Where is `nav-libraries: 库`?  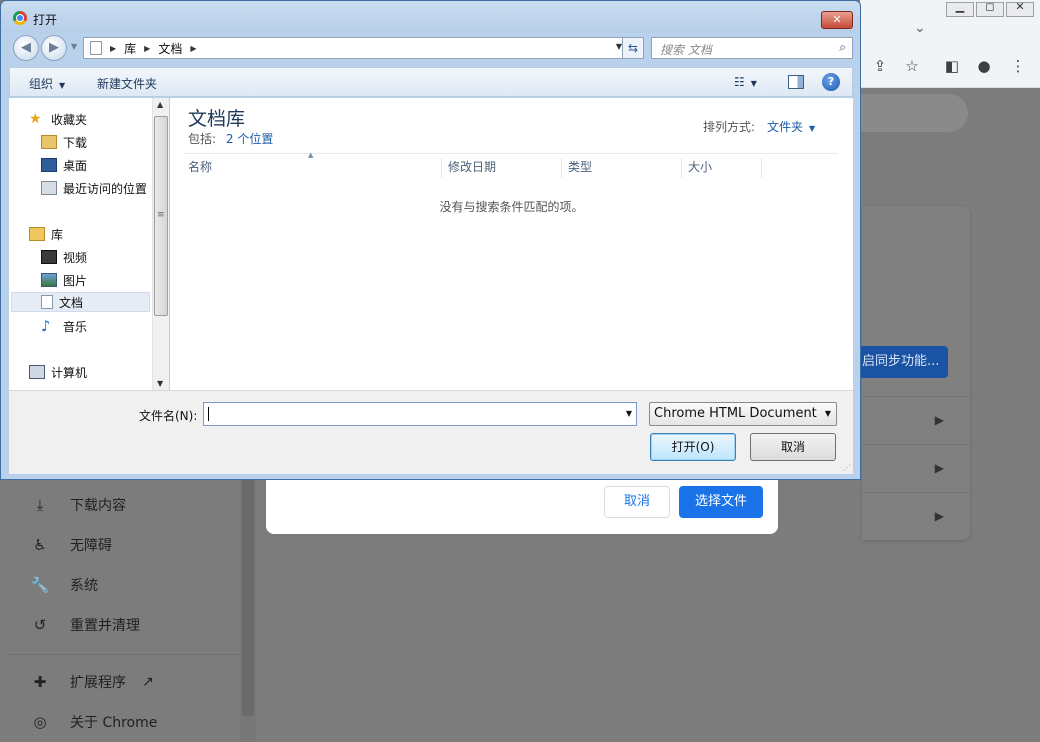 nav-libraries: 库 is located at coordinates (46, 234).